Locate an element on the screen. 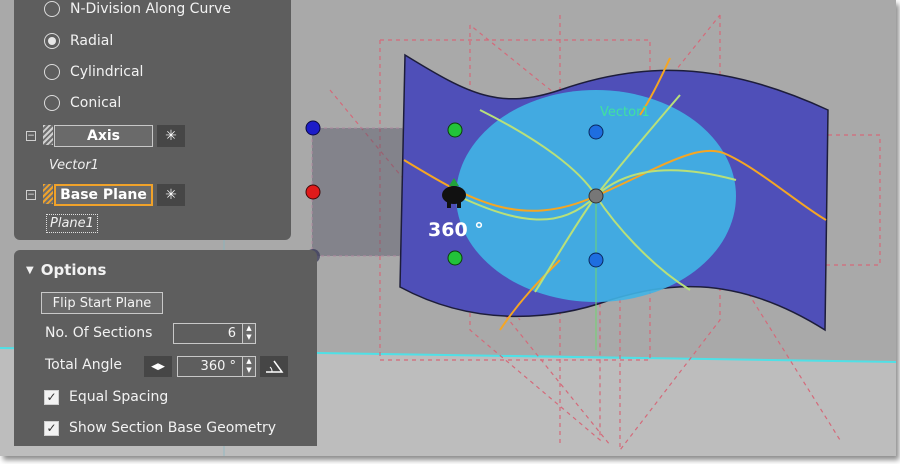 The image size is (900, 464). options-header: ▼ Options is located at coordinates (66, 270).